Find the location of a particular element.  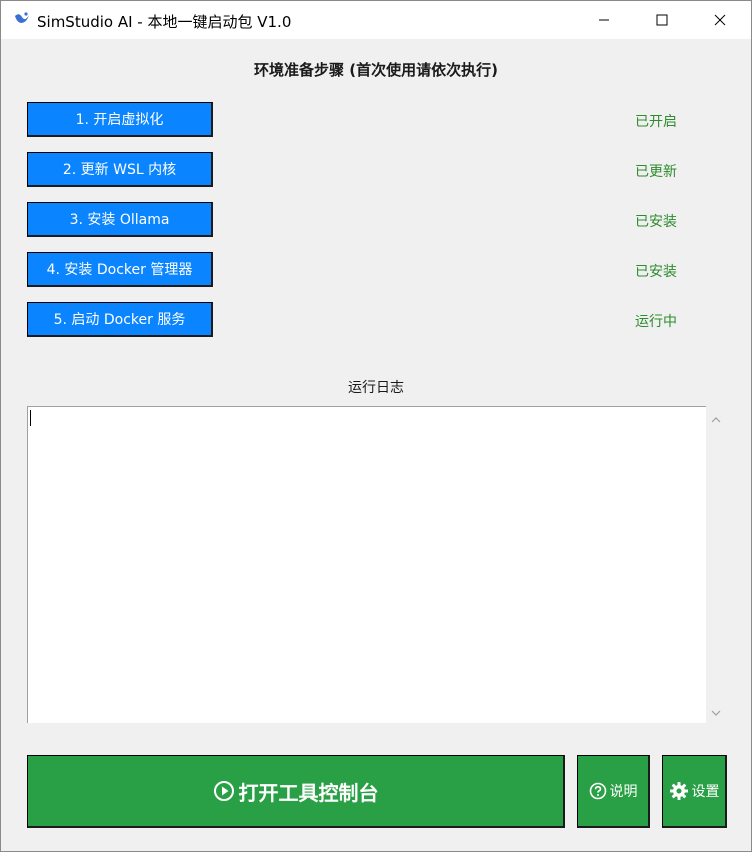

open-console-button: 打开工具控制台 is located at coordinates (296, 791).